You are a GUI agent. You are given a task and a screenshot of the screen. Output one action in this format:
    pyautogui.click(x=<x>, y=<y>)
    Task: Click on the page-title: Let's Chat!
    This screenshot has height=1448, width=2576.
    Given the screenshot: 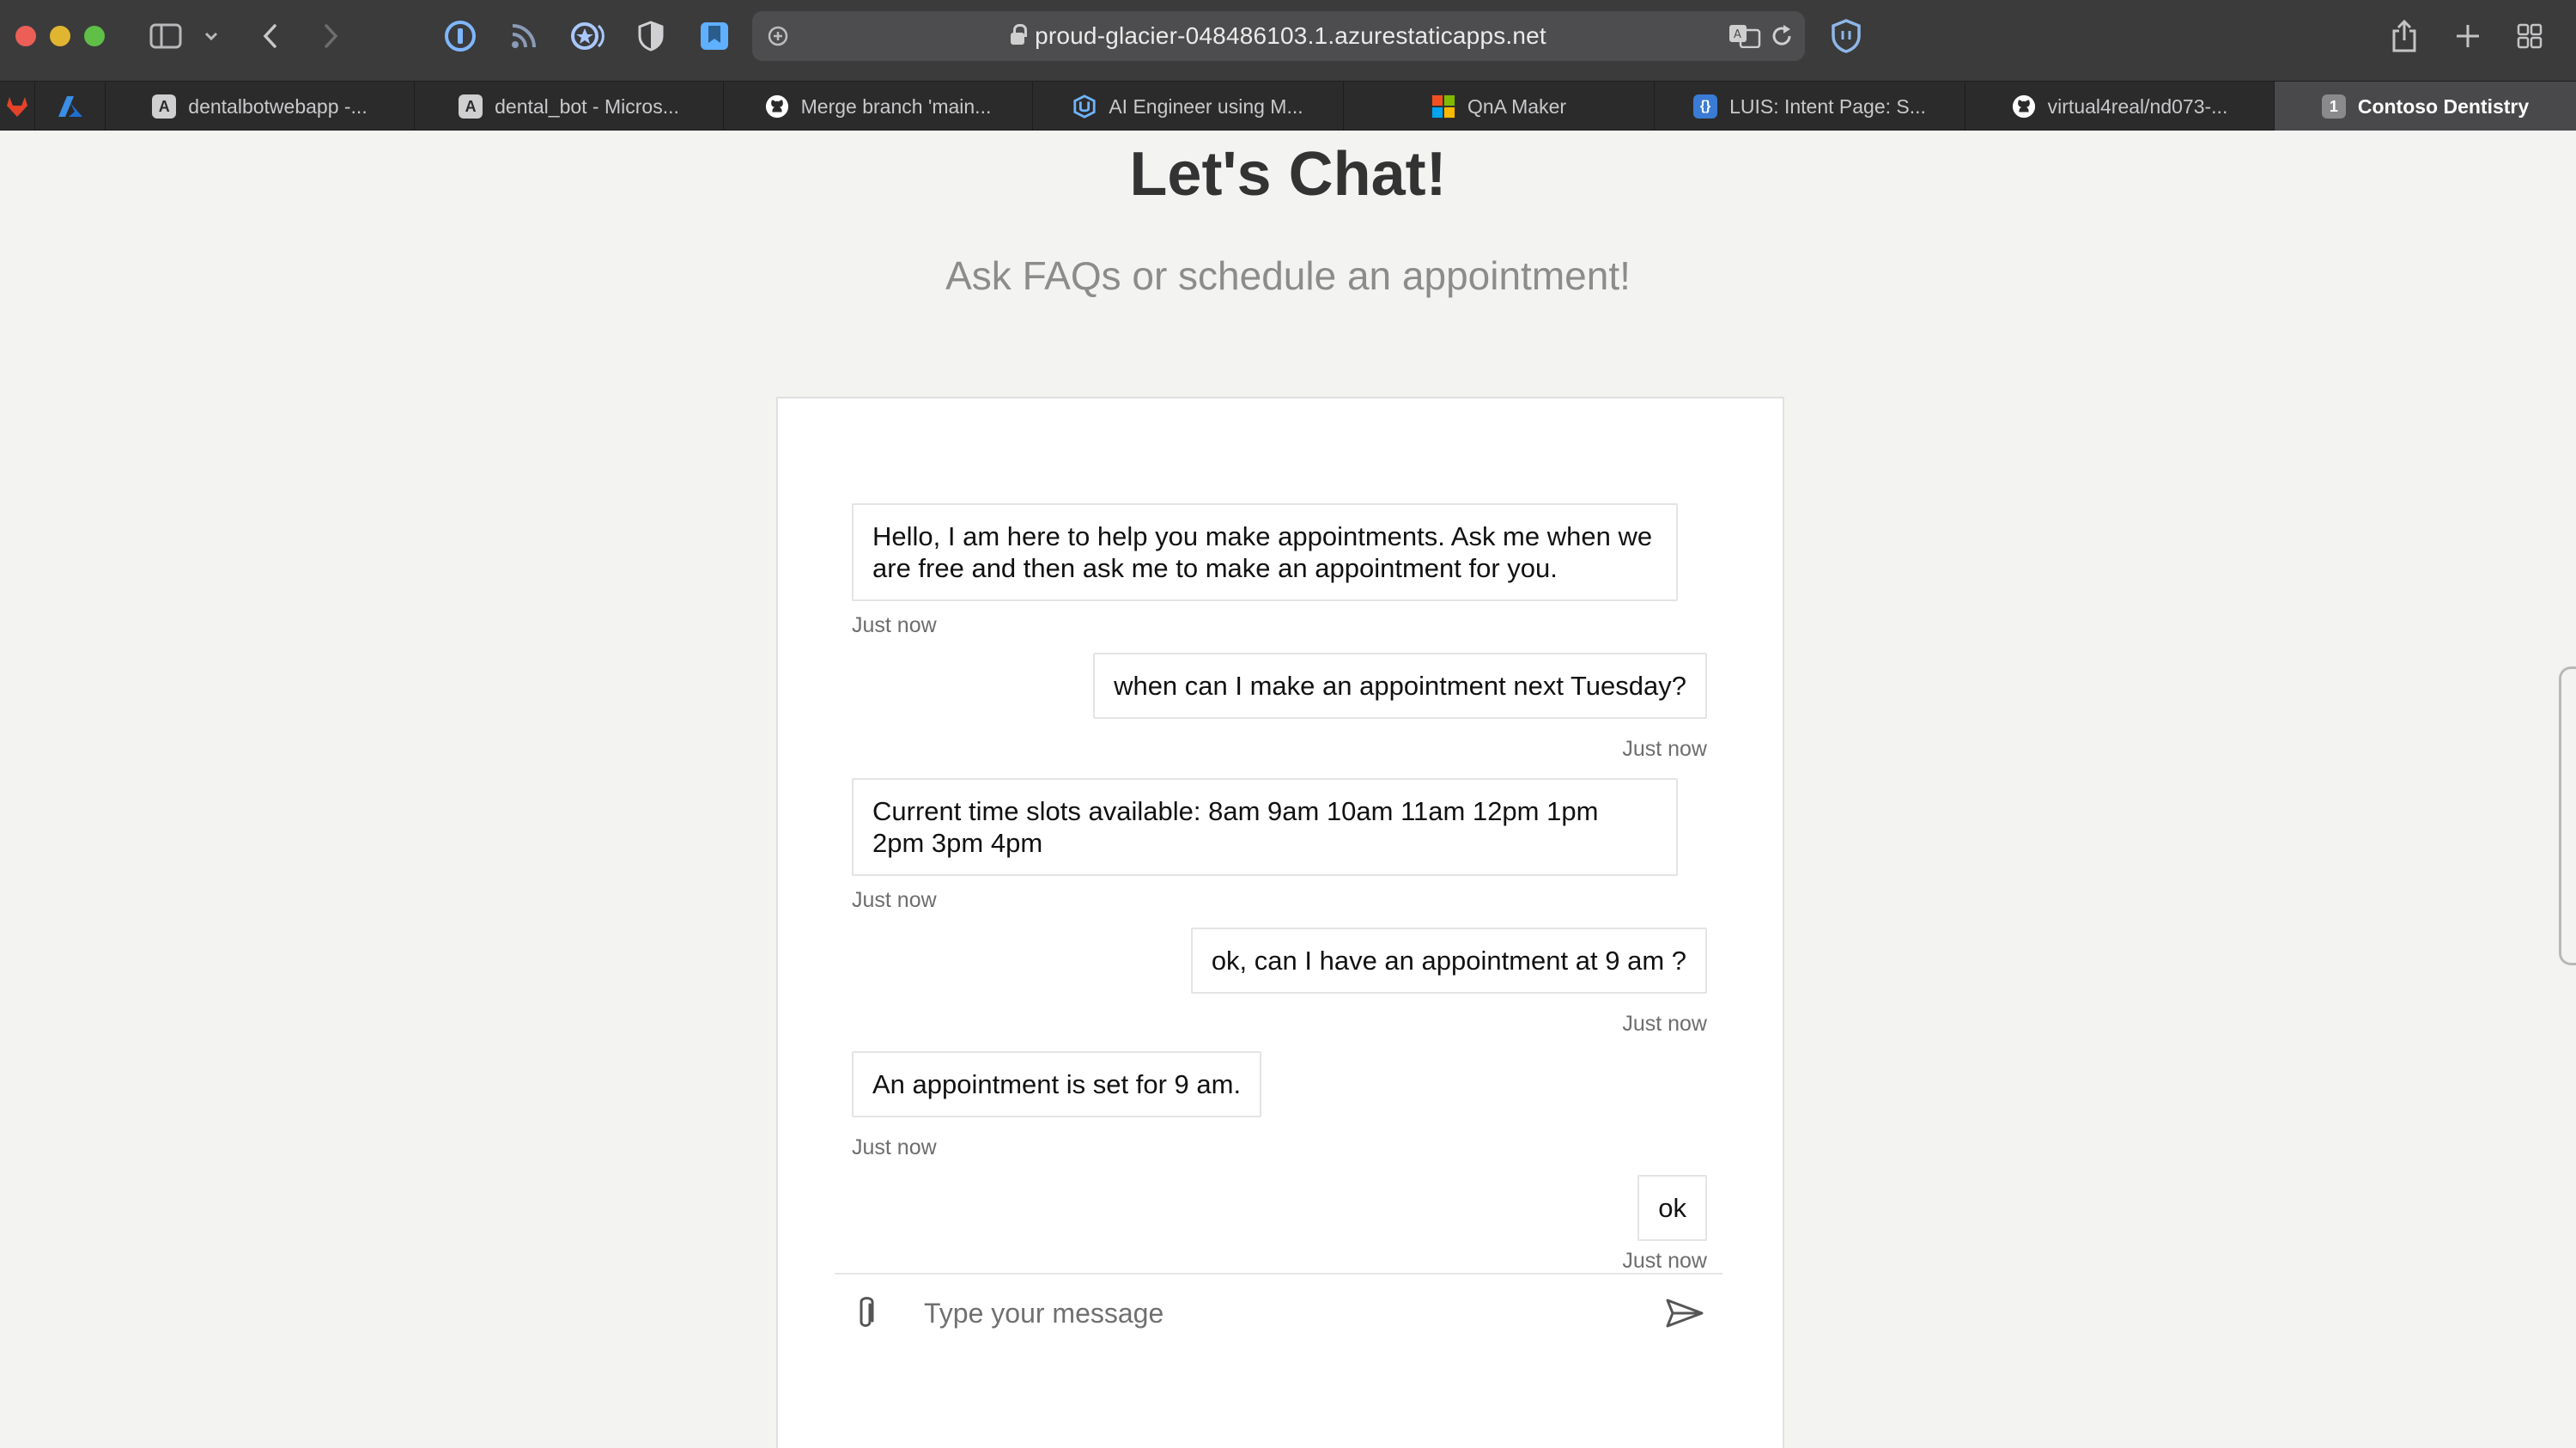 What is the action you would take?
    pyautogui.click(x=1288, y=174)
    